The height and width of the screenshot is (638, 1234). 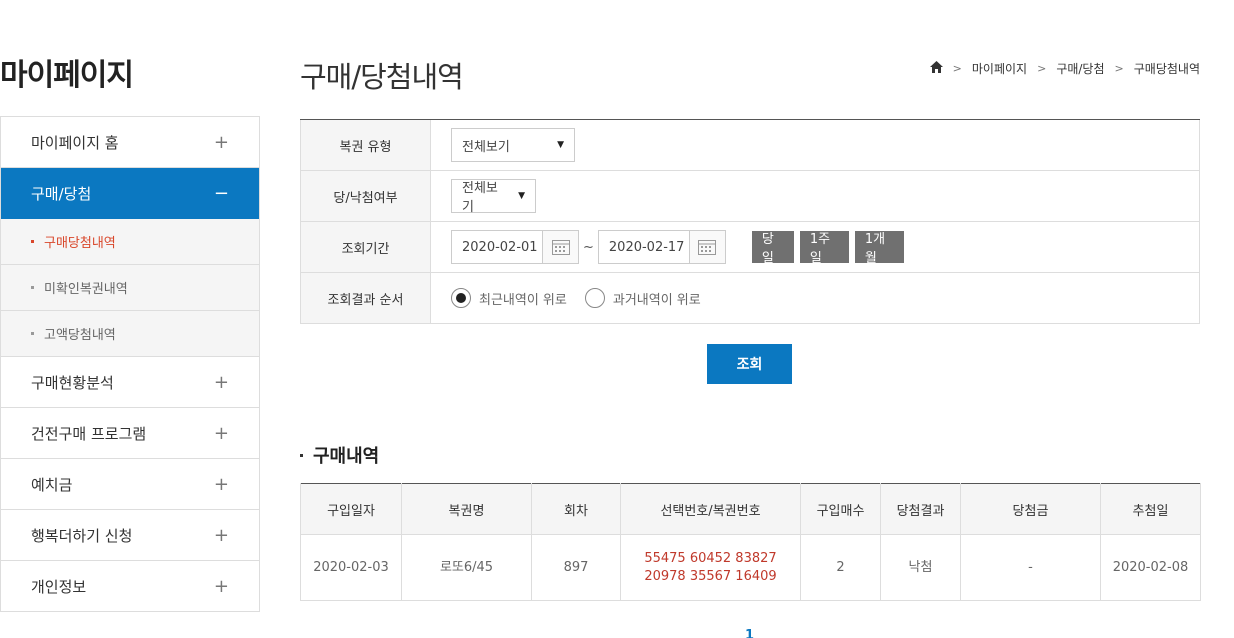 What do you see at coordinates (82, 535) in the screenshot?
I see `sidebar-item-label: 행복더하기 신청` at bounding box center [82, 535].